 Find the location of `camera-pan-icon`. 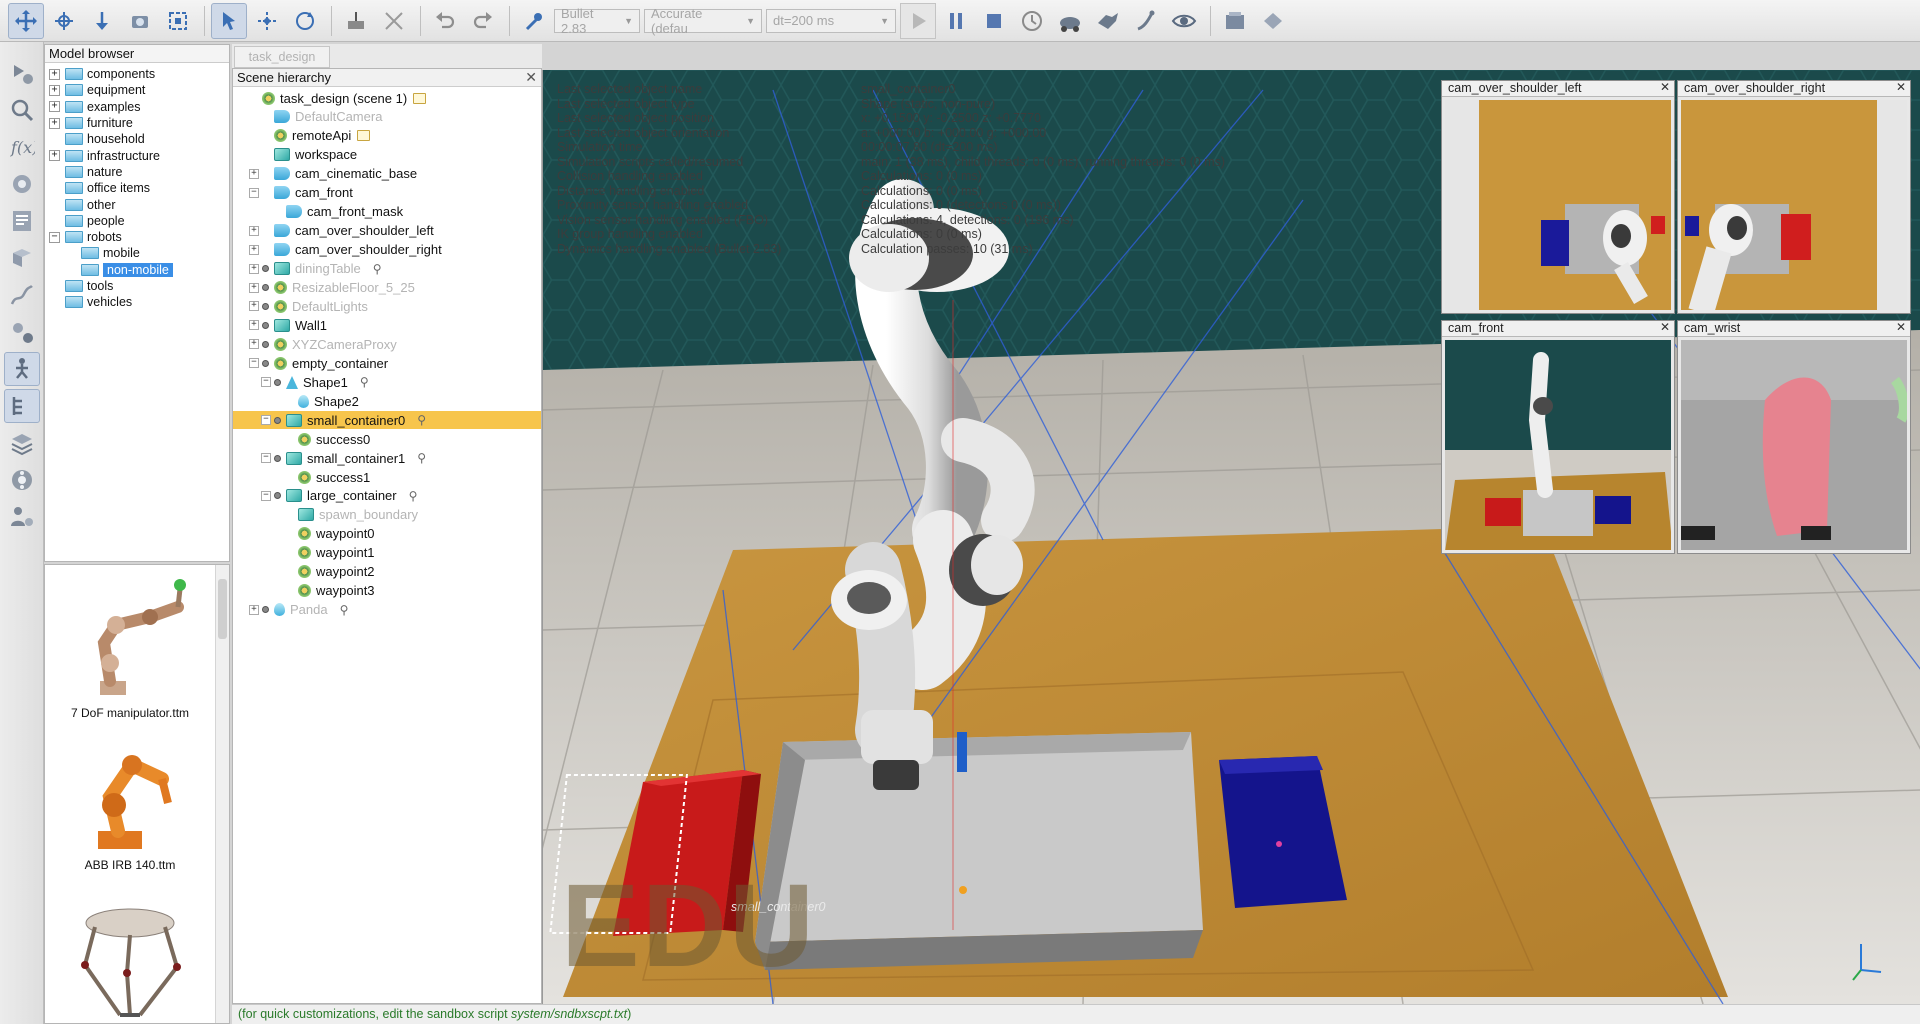

camera-pan-icon is located at coordinates (26, 20).